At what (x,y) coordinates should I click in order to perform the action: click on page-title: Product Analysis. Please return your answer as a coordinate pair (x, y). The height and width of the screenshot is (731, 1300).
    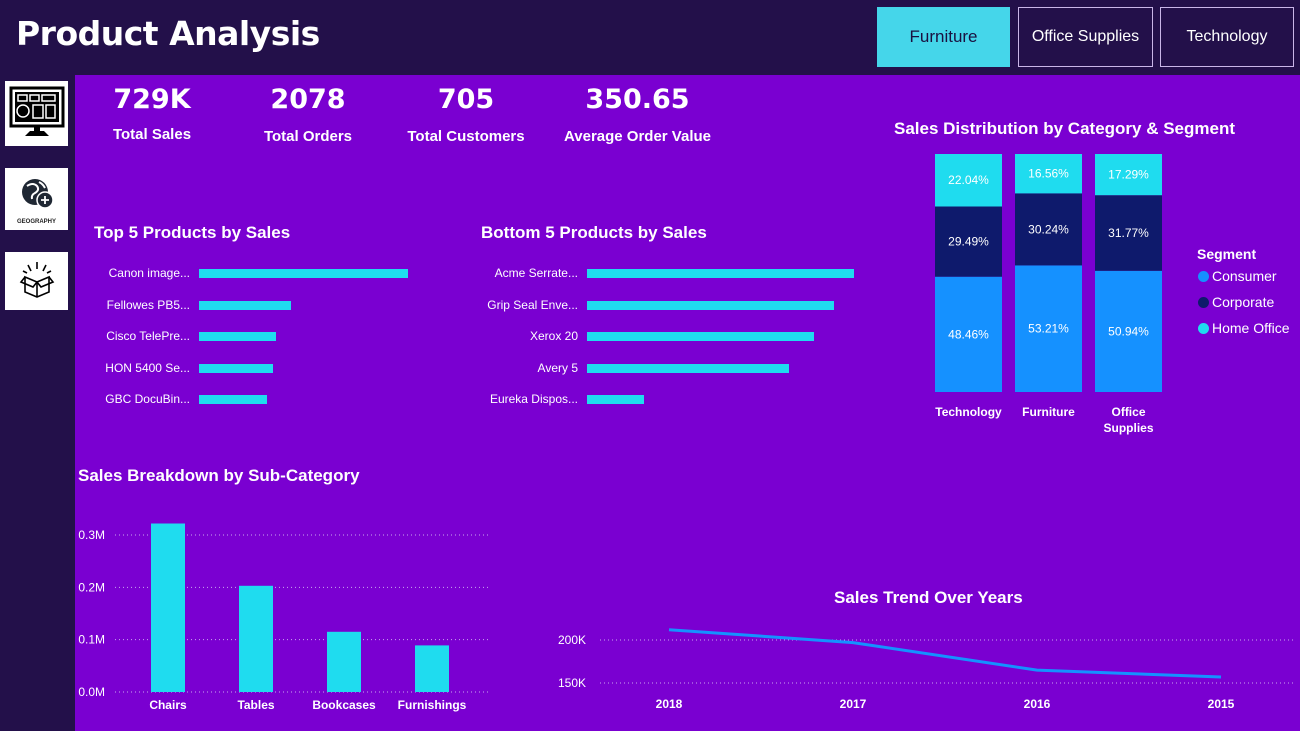
    Looking at the image, I should click on (168, 33).